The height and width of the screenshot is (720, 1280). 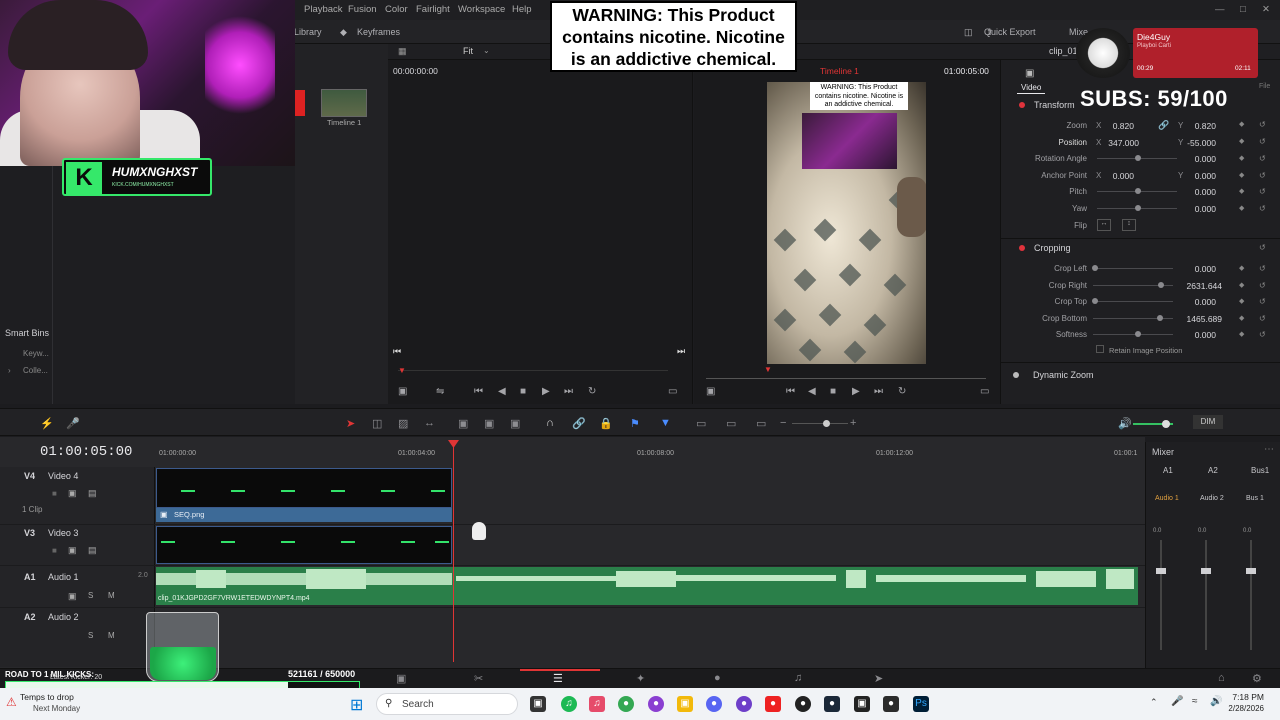 What do you see at coordinates (768, 369) in the screenshot?
I see `program-playhead: ▼` at bounding box center [768, 369].